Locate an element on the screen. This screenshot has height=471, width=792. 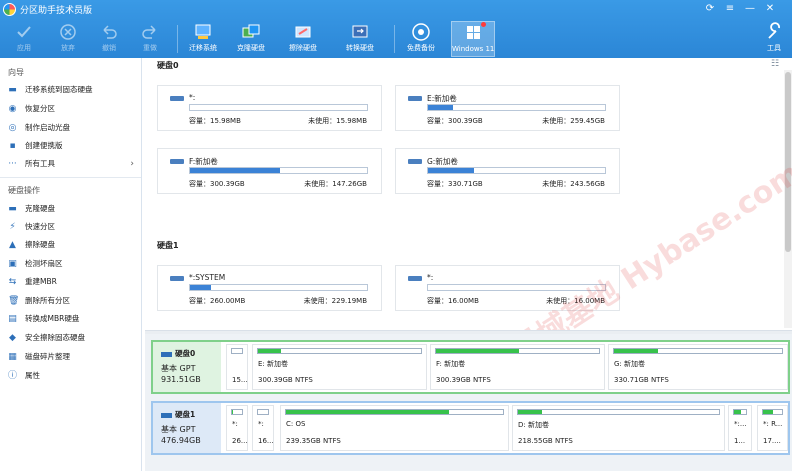
disk-label: 硬盘1 基本 GPT 476.94GB is located at coordinates (187, 428).